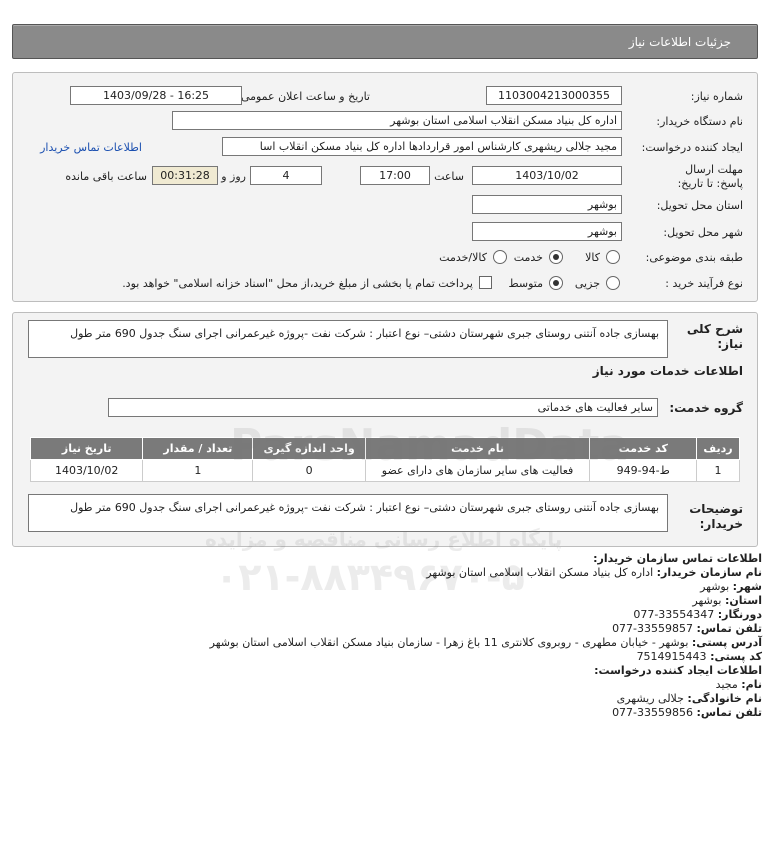 This screenshot has height=845, width=770. Describe the element at coordinates (714, 336) in the screenshot. I see `summary-label: شرح کلی نیاز:` at that location.